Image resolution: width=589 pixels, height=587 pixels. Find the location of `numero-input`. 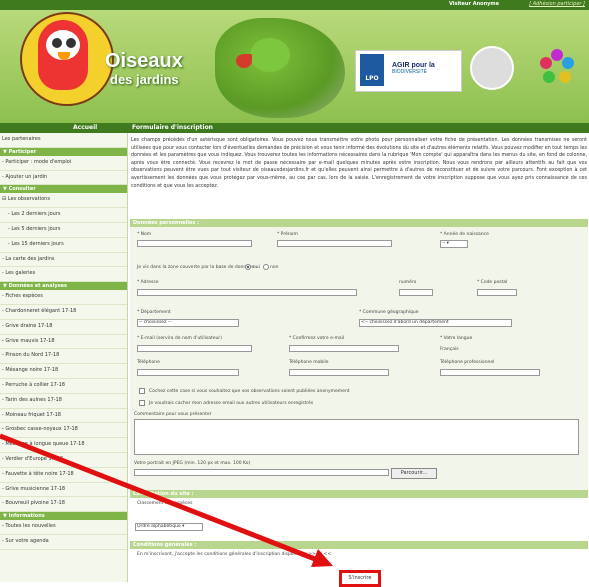

numero-input is located at coordinates (416, 292).